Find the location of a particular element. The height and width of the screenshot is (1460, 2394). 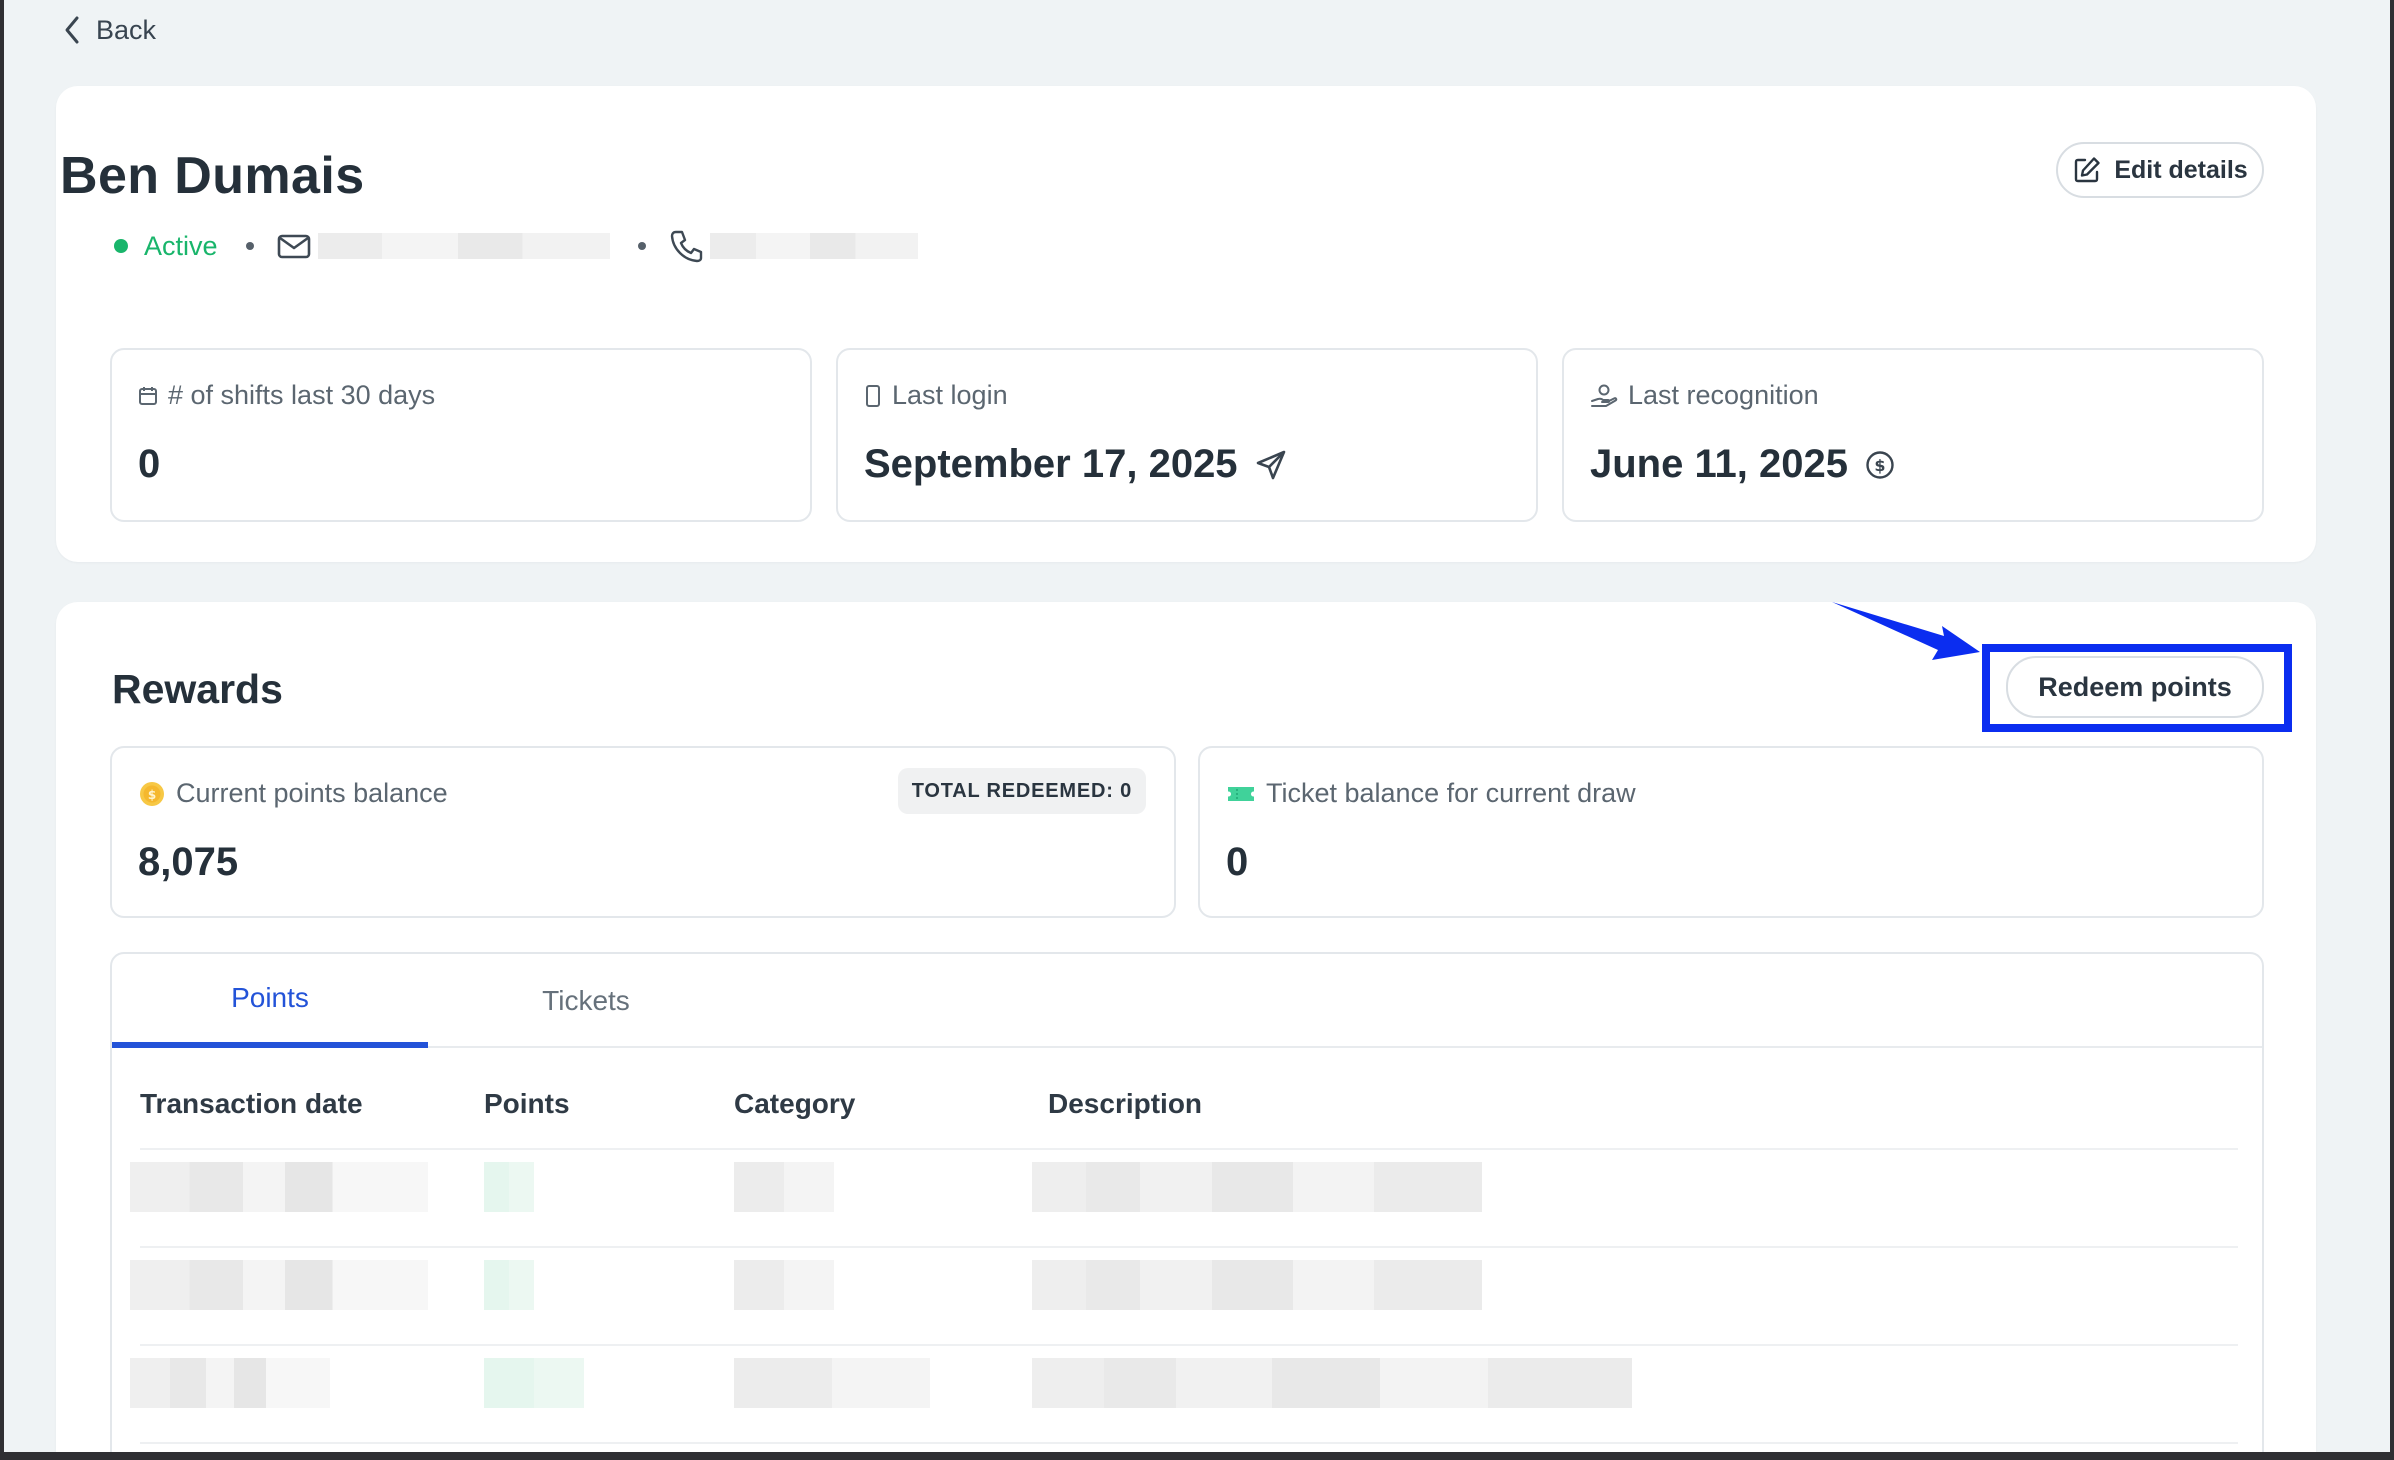

coin-icon: $ is located at coordinates (152, 793).